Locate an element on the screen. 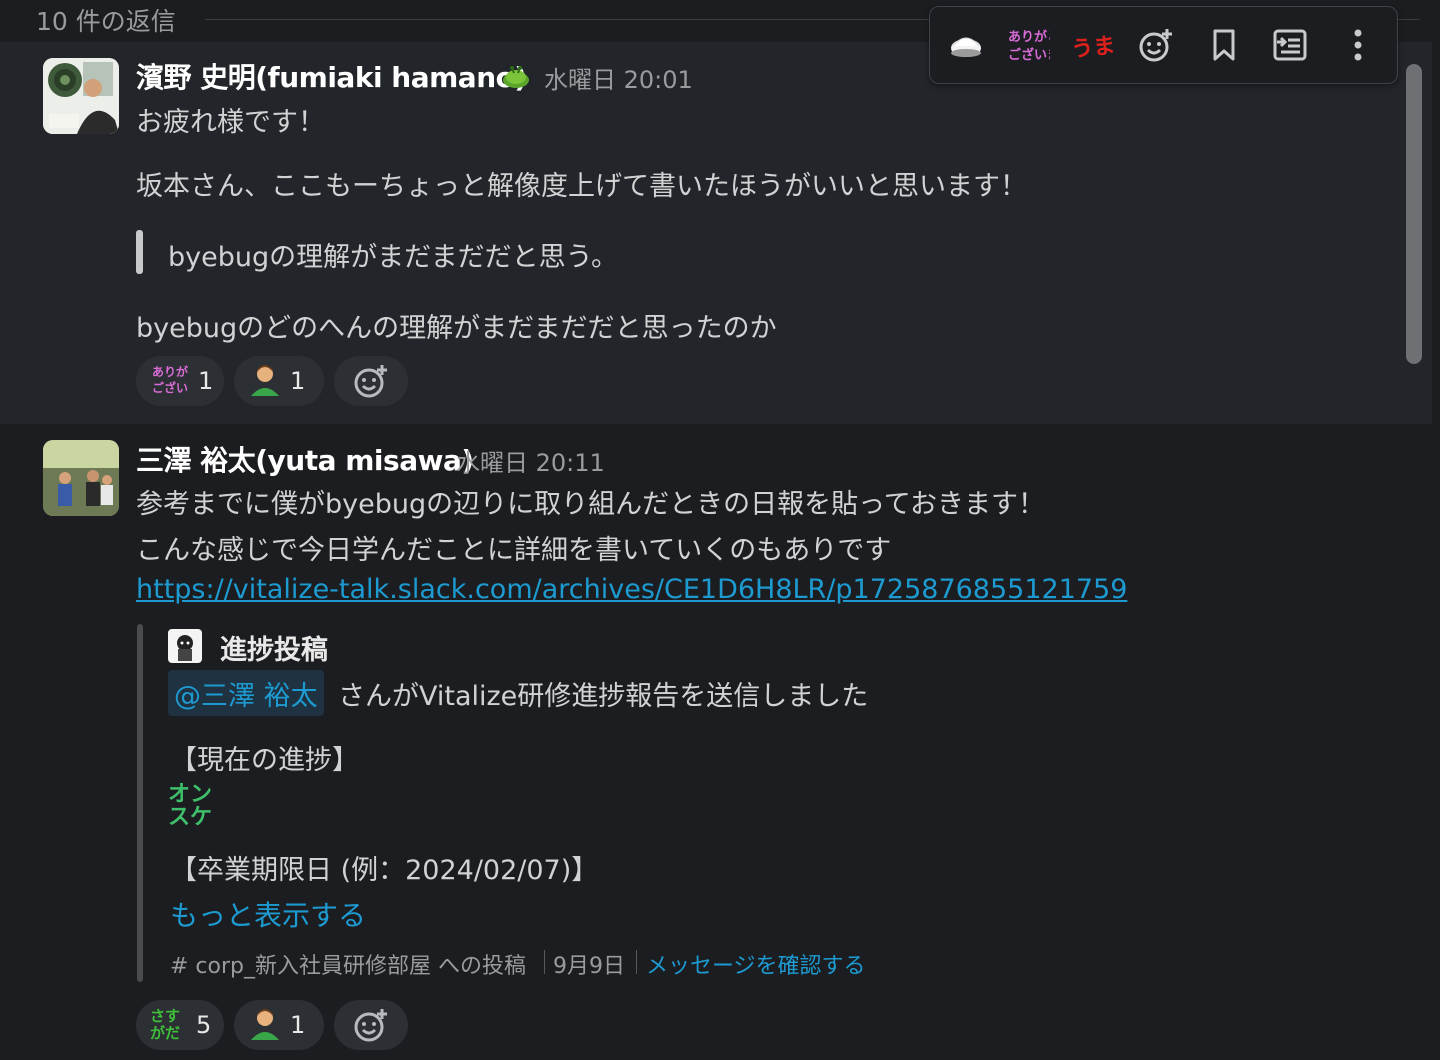 The height and width of the screenshot is (1060, 1440). share-to-list-icon is located at coordinates (1290, 45).